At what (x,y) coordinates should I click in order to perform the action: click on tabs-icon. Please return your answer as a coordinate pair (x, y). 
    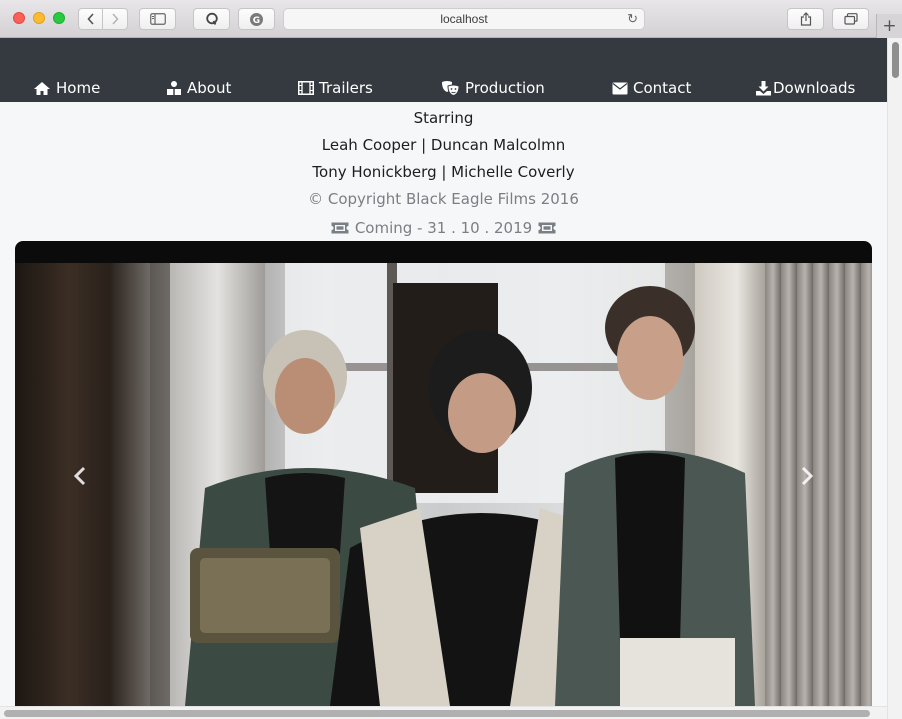
    Looking at the image, I should click on (850, 19).